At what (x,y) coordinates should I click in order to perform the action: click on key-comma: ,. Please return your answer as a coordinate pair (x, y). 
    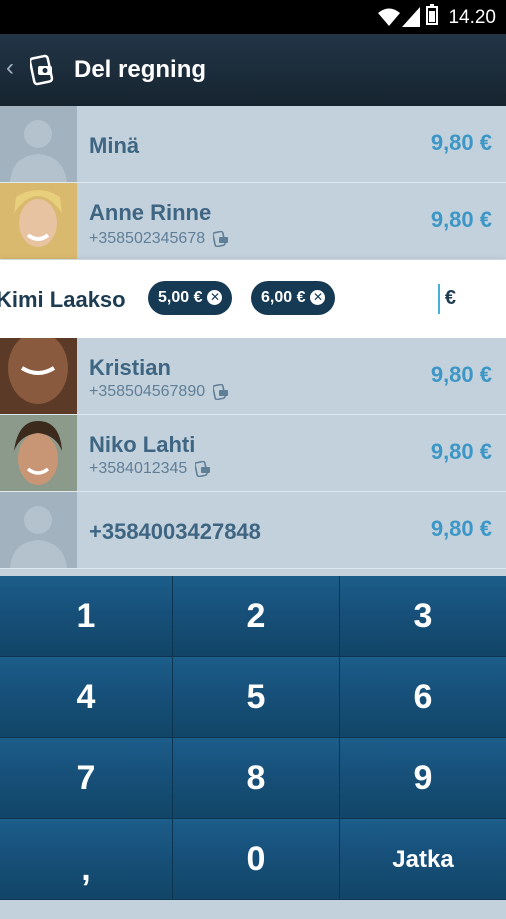
    Looking at the image, I should click on (86, 859).